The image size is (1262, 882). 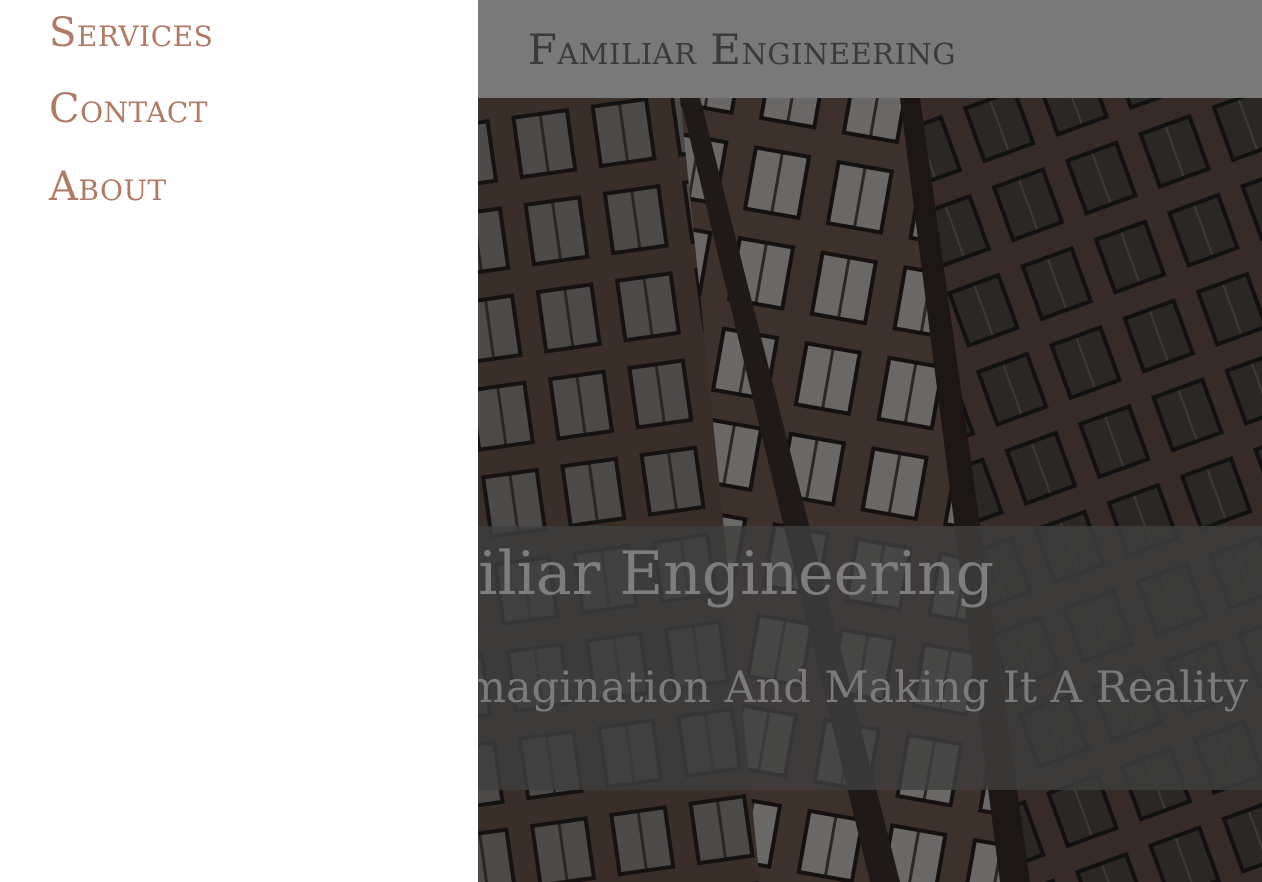 I want to click on nav-link-services: Services, so click(x=131, y=33).